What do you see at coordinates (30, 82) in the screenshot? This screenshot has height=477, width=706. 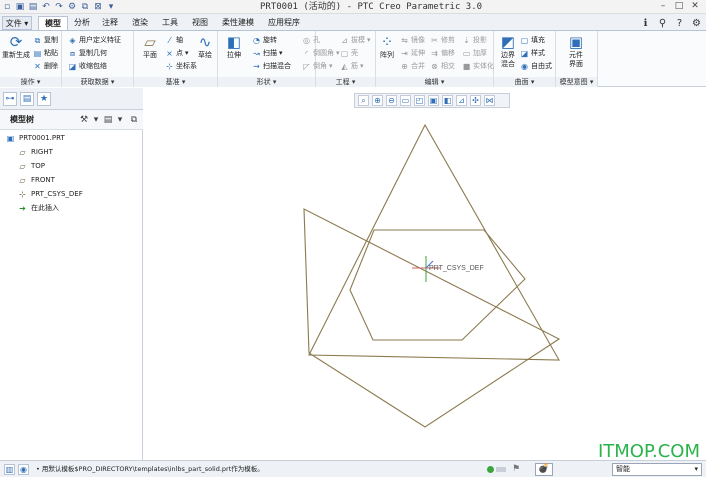 I see `group-label-operations: 操作 ▾` at bounding box center [30, 82].